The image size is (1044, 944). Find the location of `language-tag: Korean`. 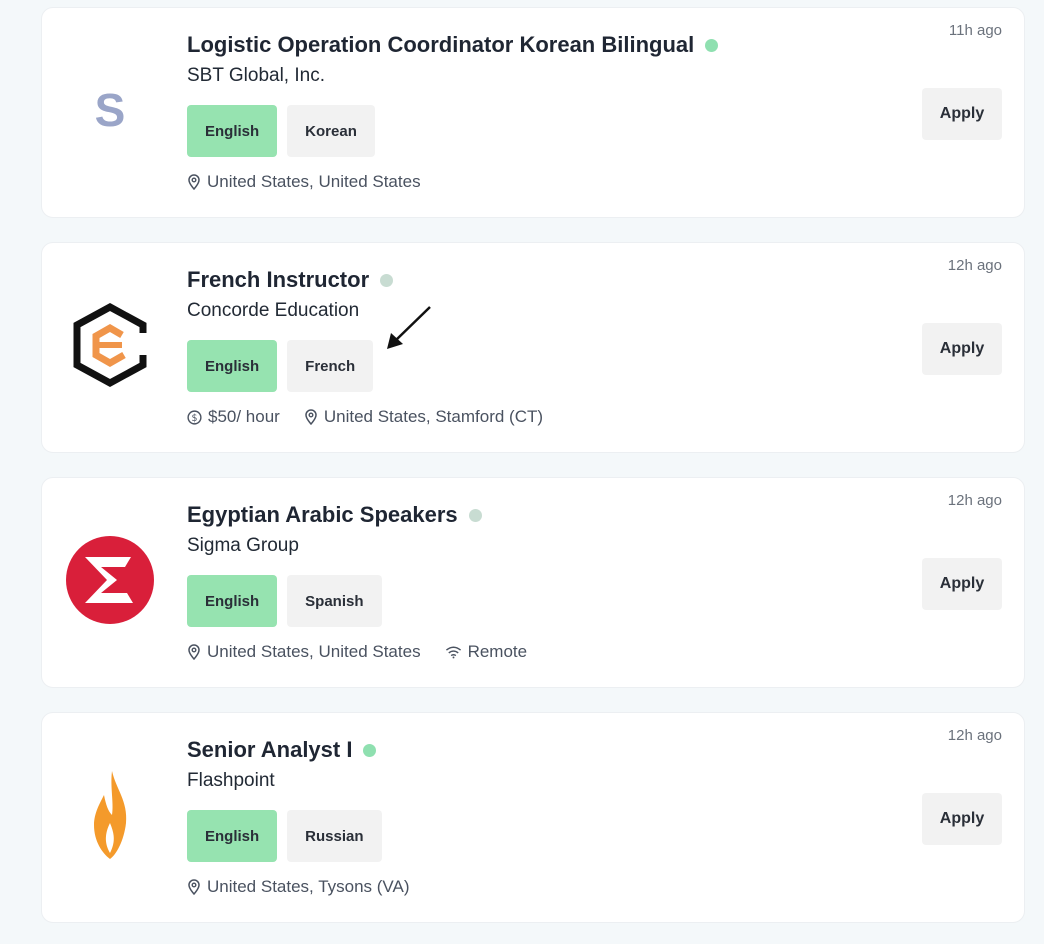

language-tag: Korean is located at coordinates (331, 131).